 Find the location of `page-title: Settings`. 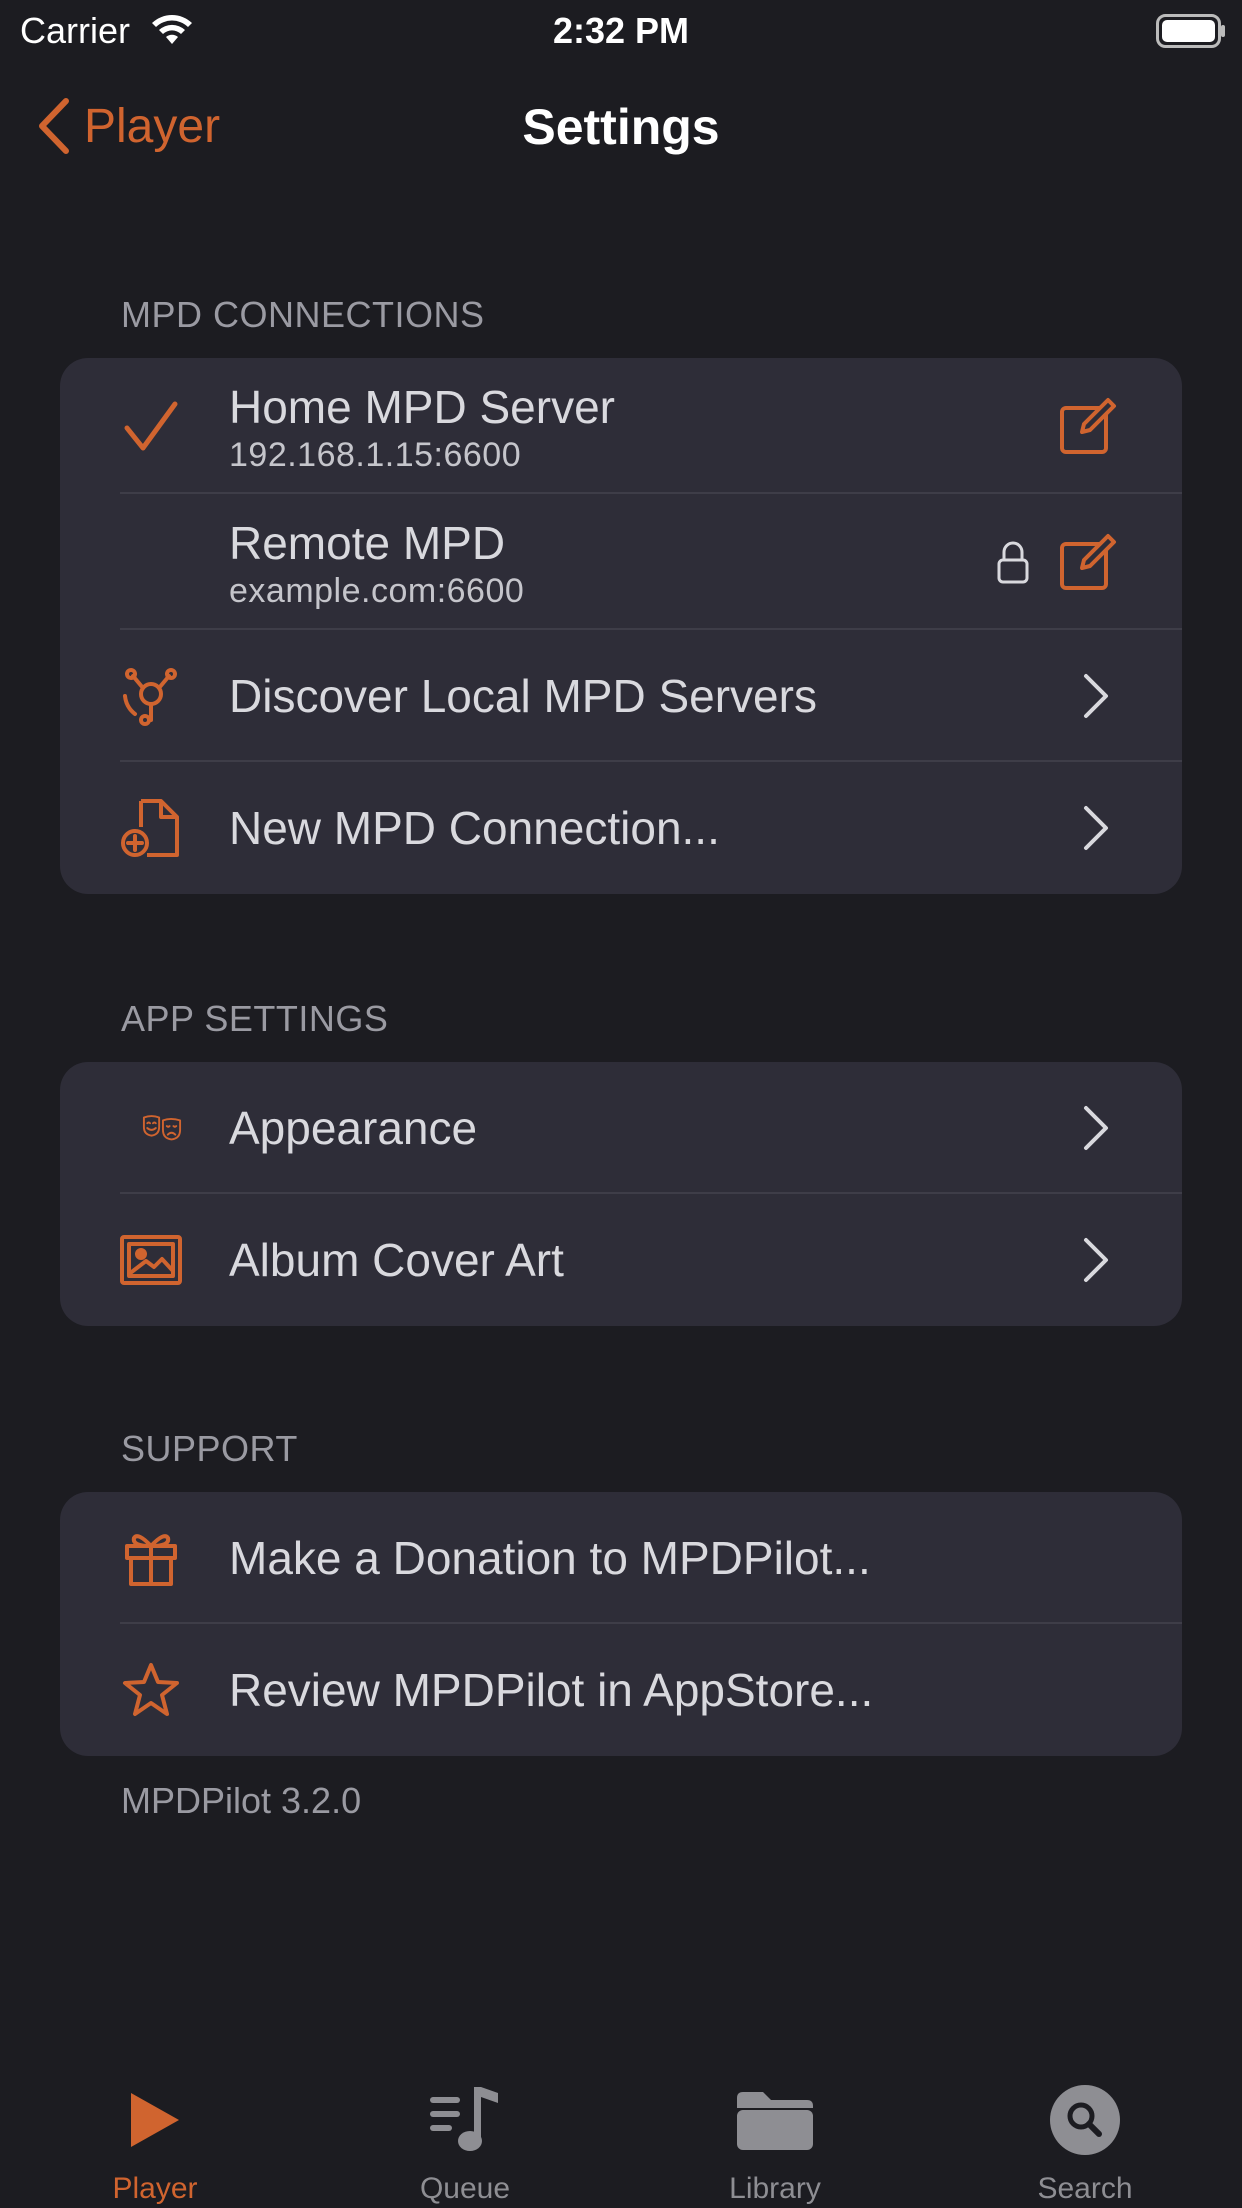

page-title: Settings is located at coordinates (621, 127).